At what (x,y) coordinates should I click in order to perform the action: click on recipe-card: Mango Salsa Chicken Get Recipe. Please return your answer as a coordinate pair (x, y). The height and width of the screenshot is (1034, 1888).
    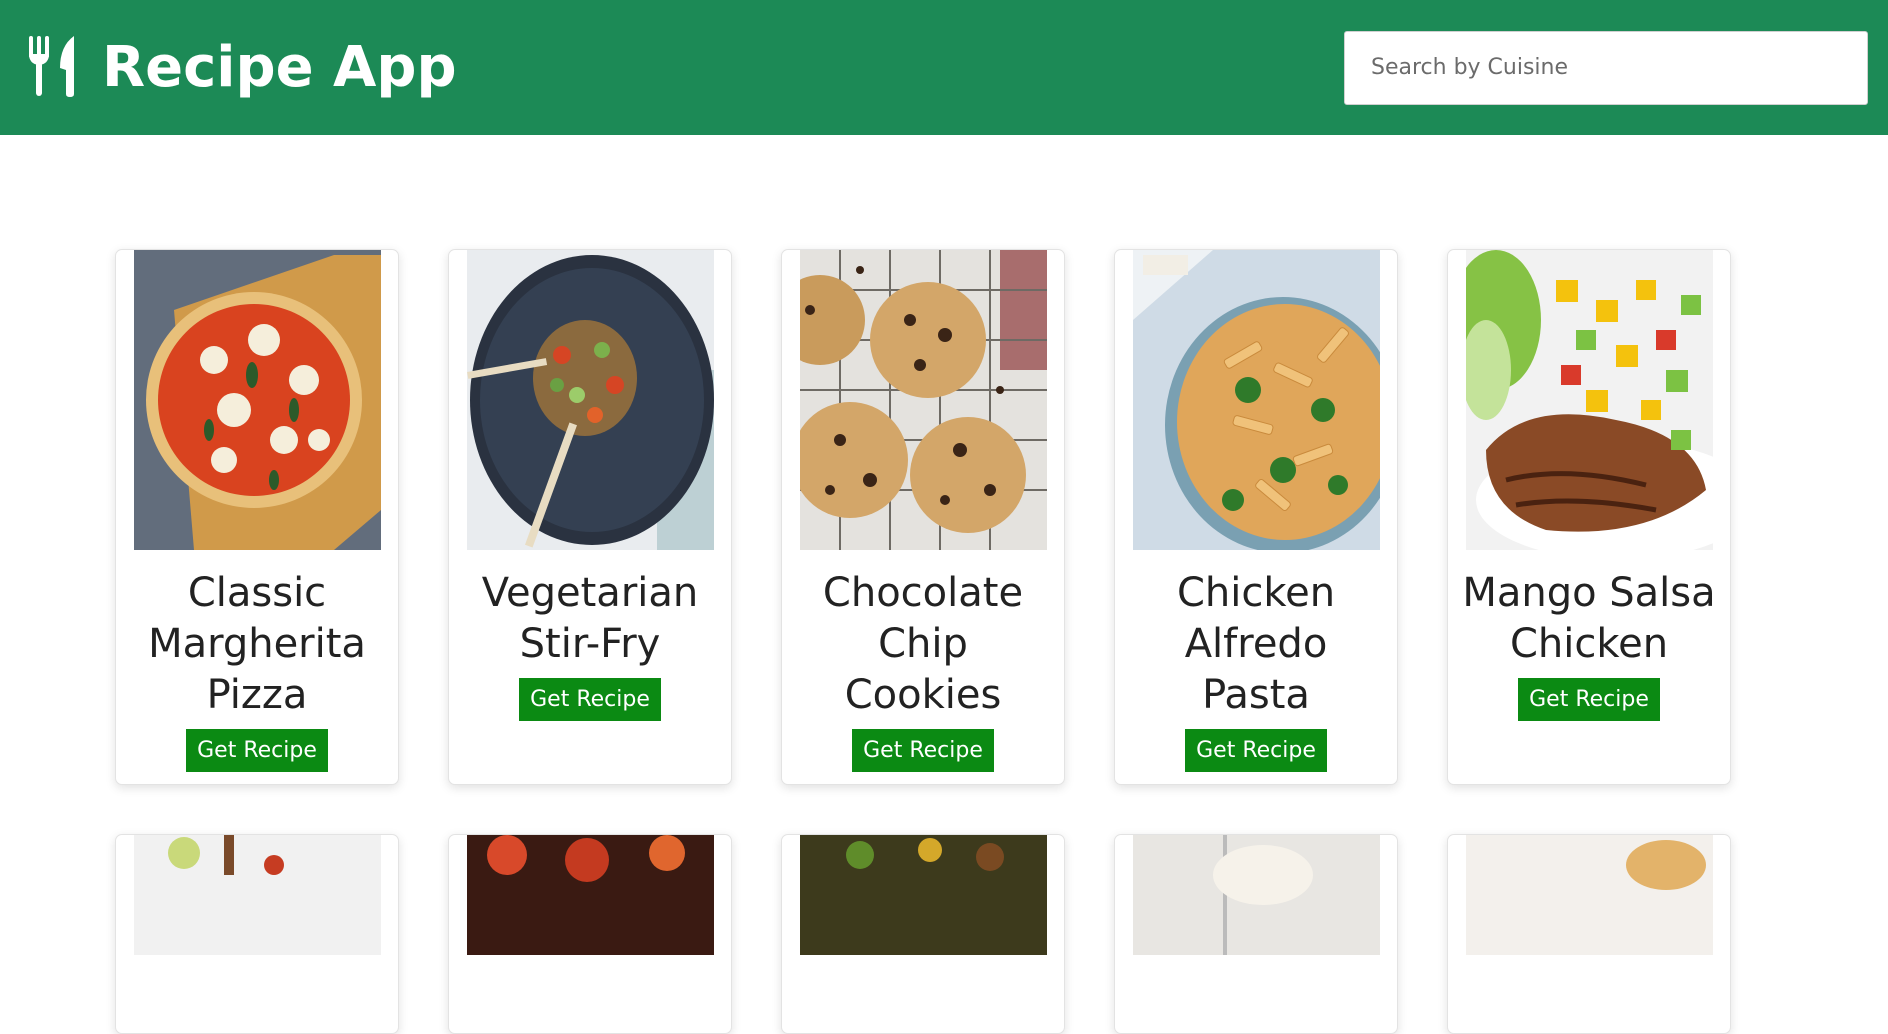
    Looking at the image, I should click on (1589, 517).